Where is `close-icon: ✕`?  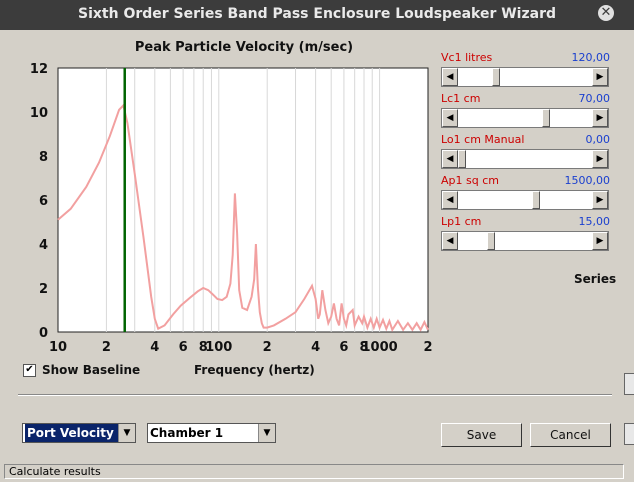 close-icon: ✕ is located at coordinates (606, 13).